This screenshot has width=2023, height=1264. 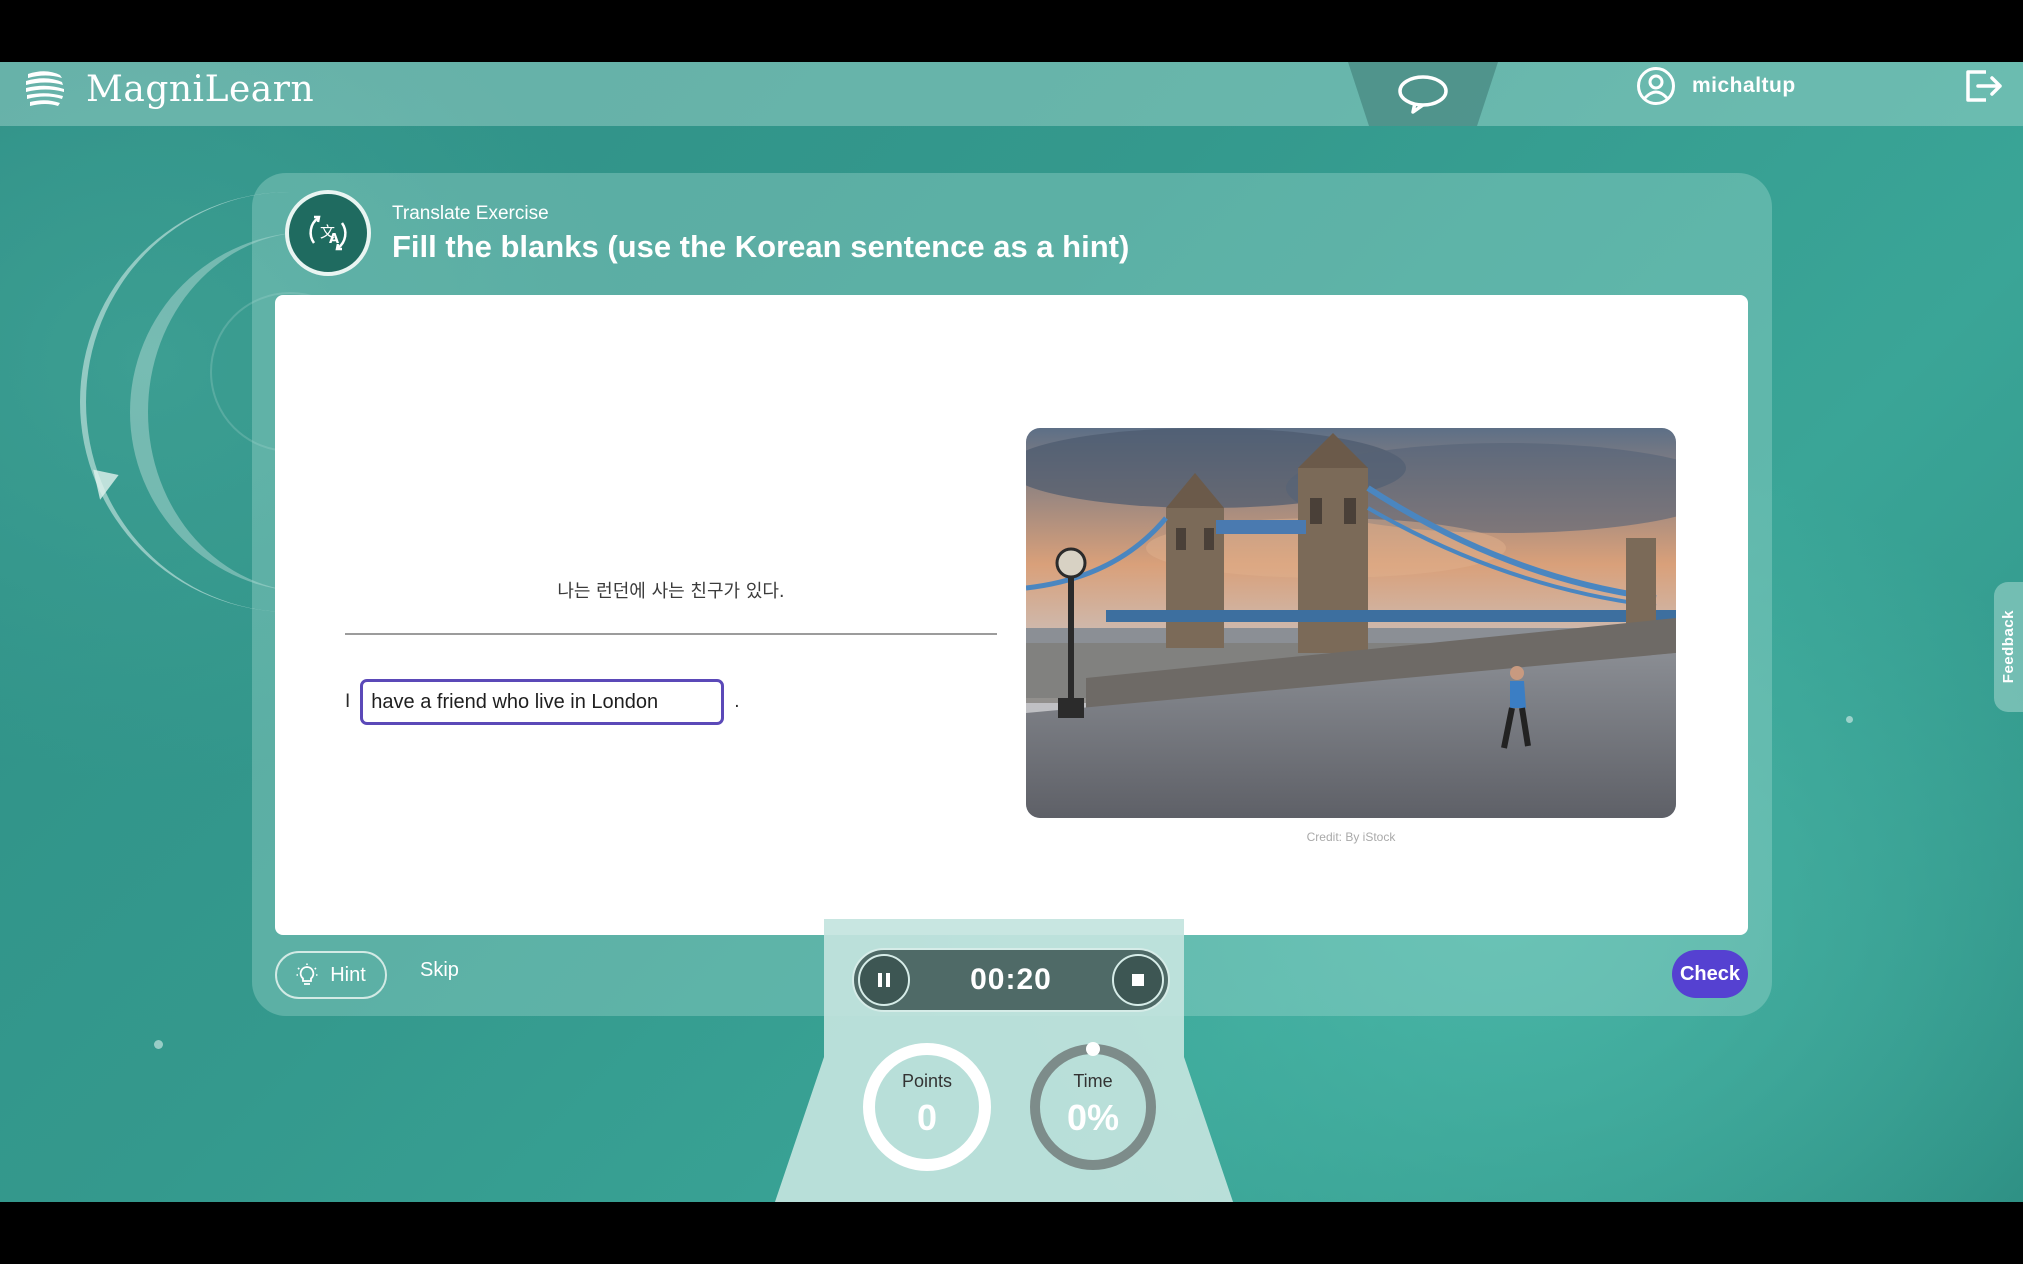 I want to click on app-name: MagniLearn, so click(x=200, y=89).